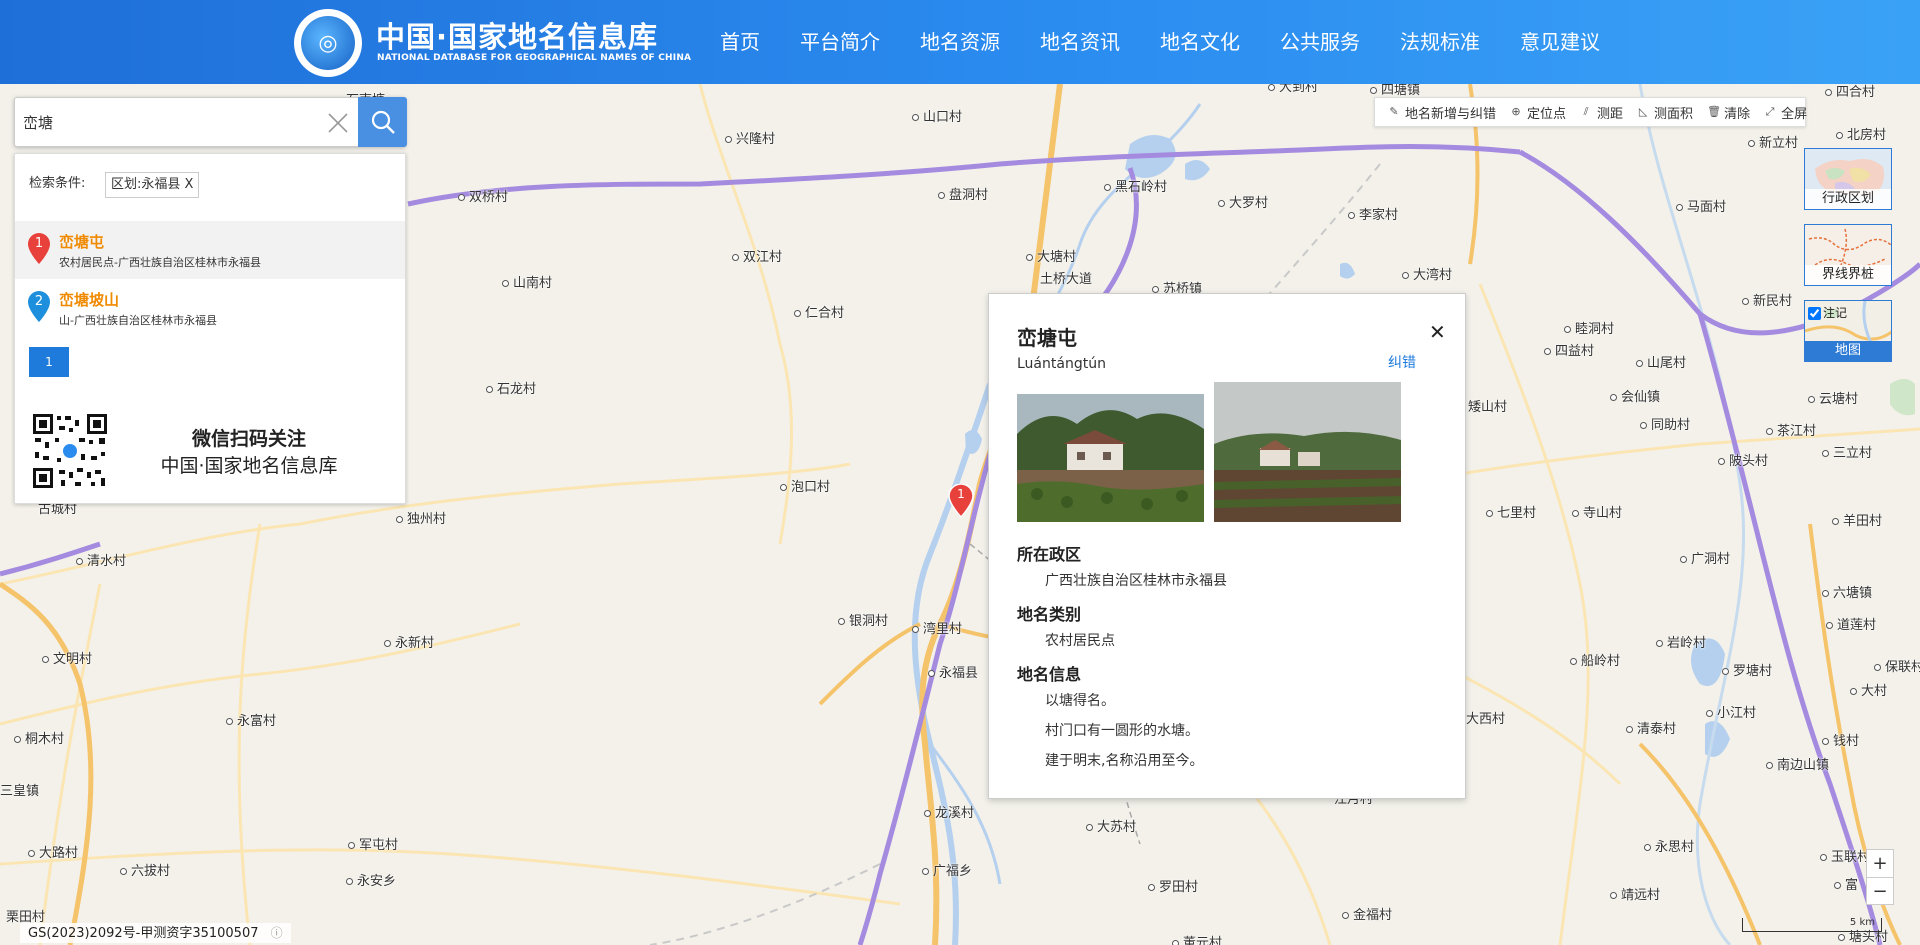 The width and height of the screenshot is (1920, 945). Describe the element at coordinates (1714, 111) in the screenshot. I see `trash-icon: 🗑` at that location.